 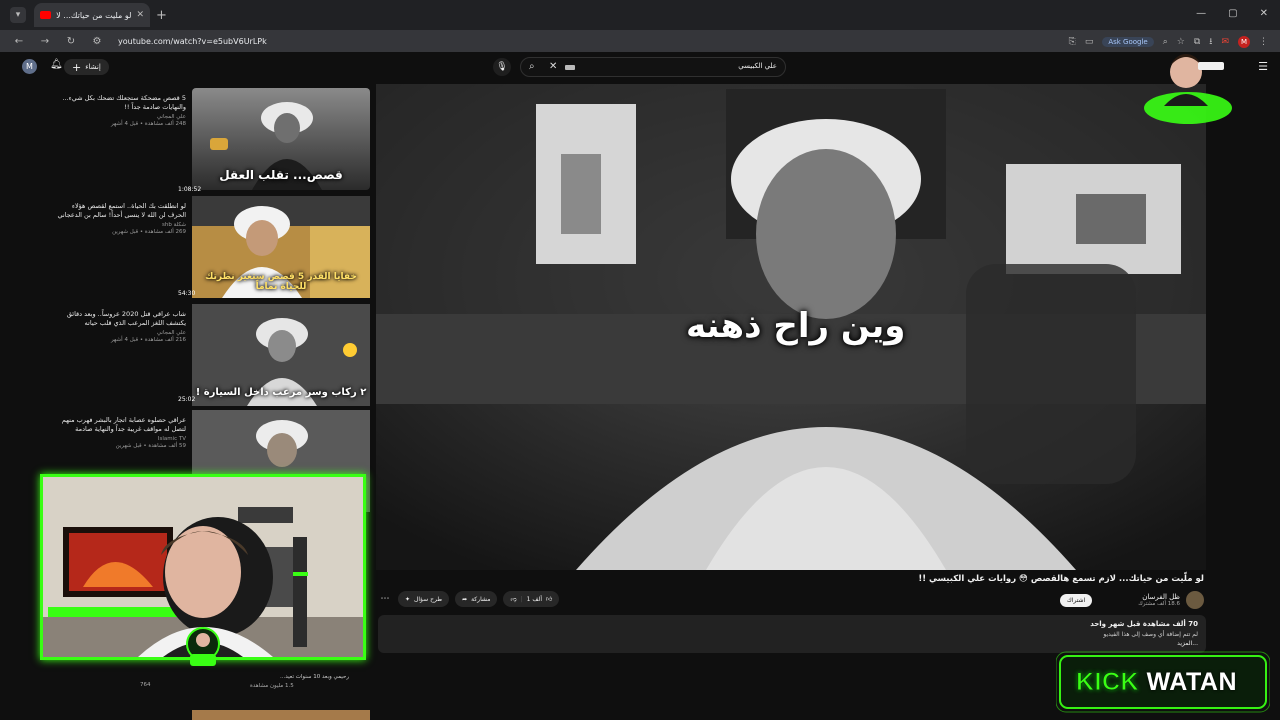 I want to click on video-actions: ⋯ ✦ طرح سؤال ➦ مشاركة 👎︎ | 1 ألف 👍︎, so click(x=469, y=599).